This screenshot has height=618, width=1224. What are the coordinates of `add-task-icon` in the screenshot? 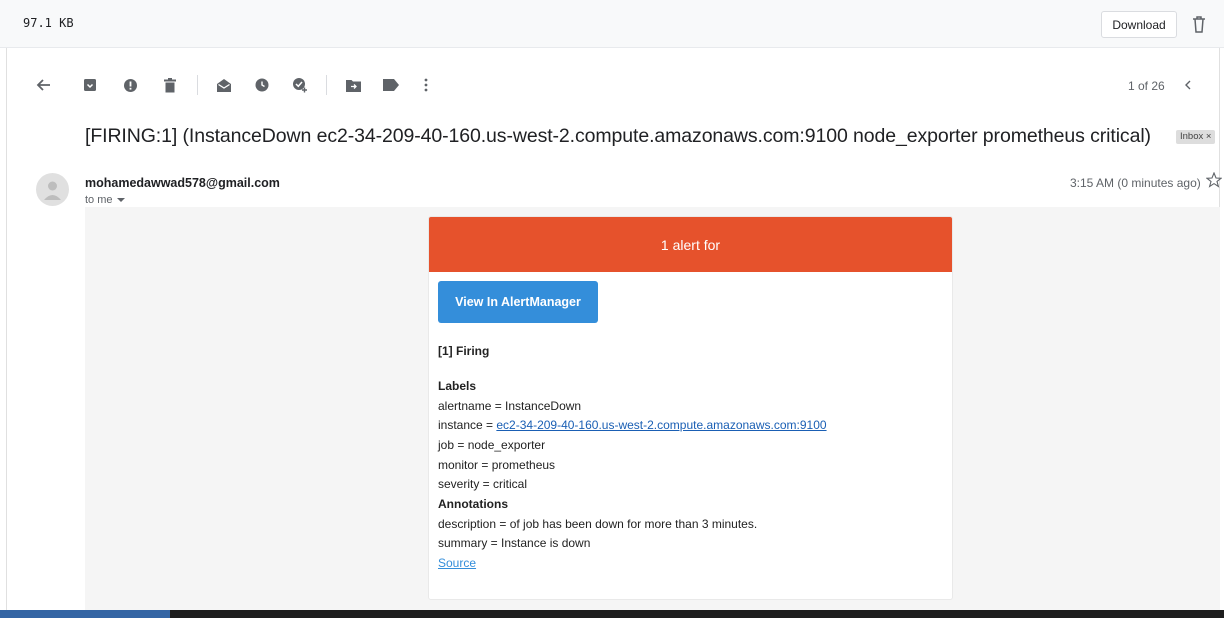 It's located at (300, 85).